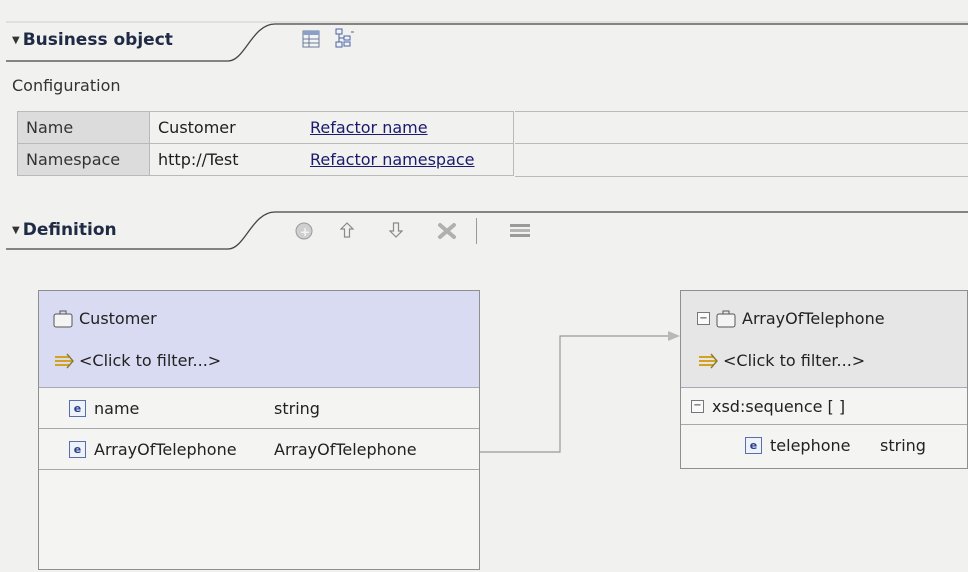  What do you see at coordinates (259, 339) in the screenshot?
I see `customer-box-header: Customer <Click to filter...>` at bounding box center [259, 339].